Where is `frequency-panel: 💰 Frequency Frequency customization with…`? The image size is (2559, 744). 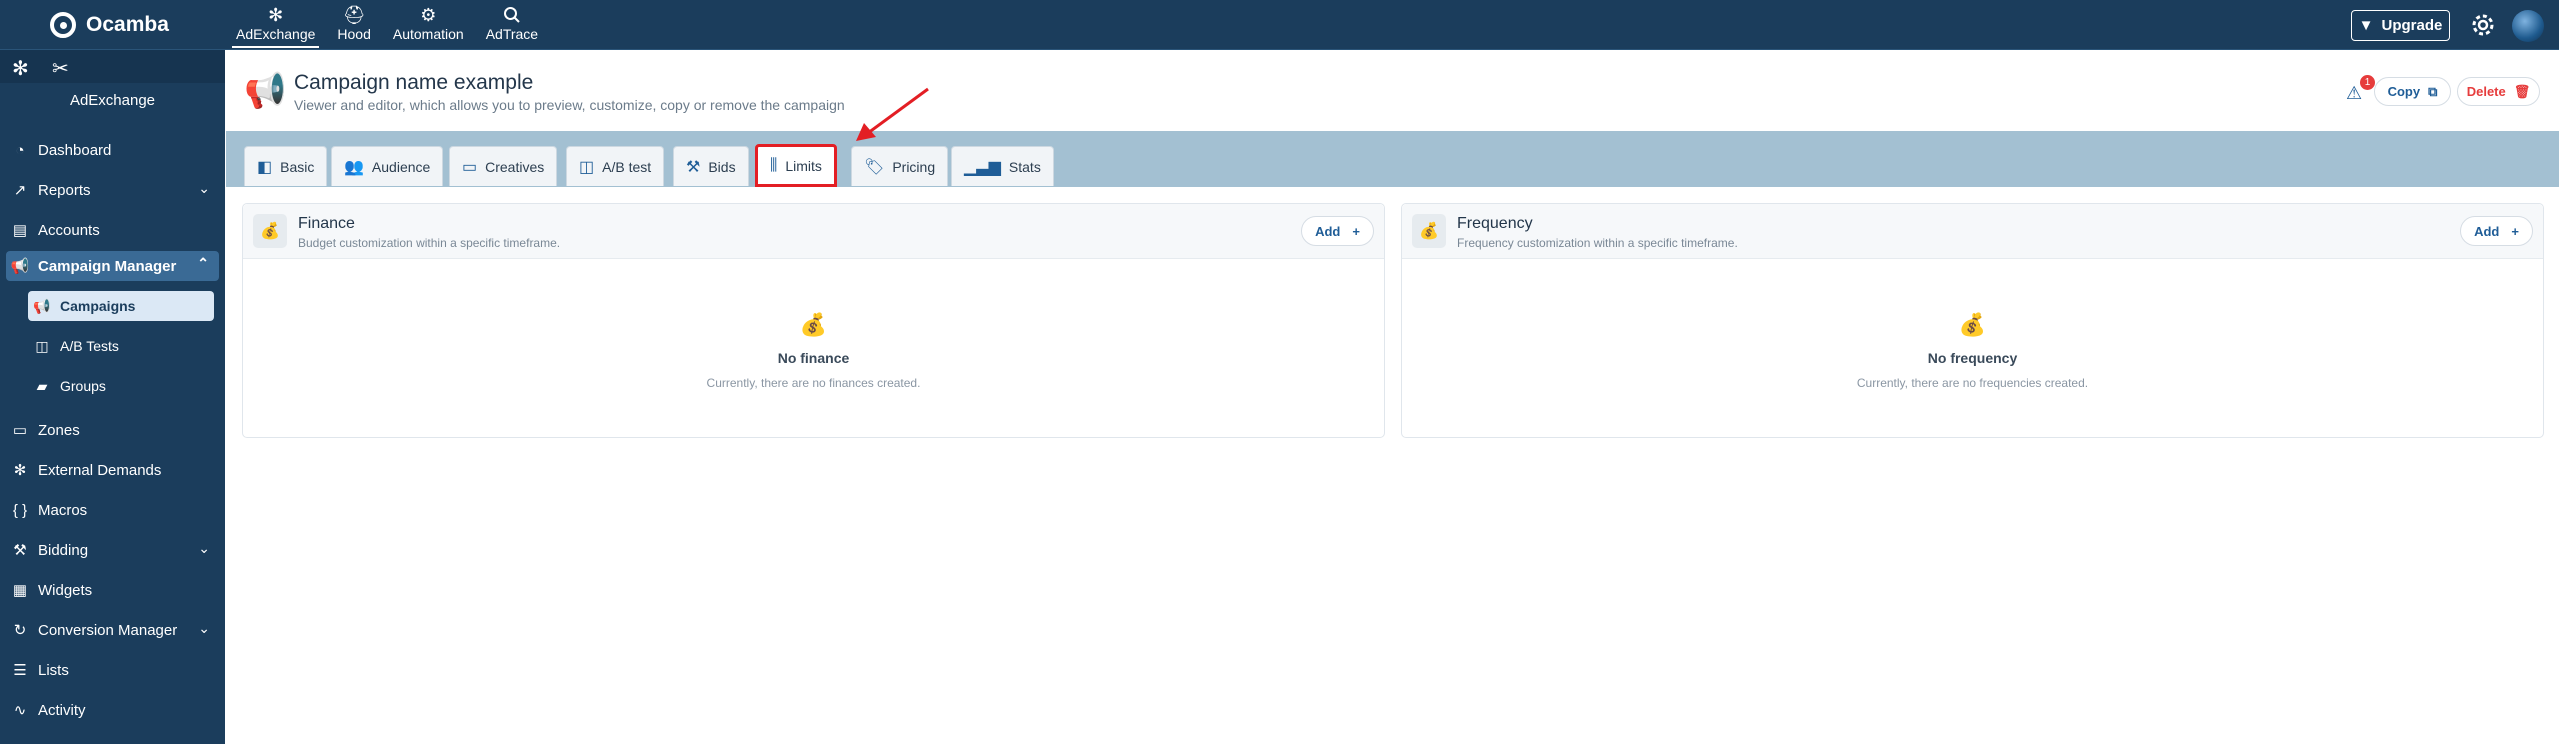 frequency-panel: 💰 Frequency Frequency customization with… is located at coordinates (1972, 320).